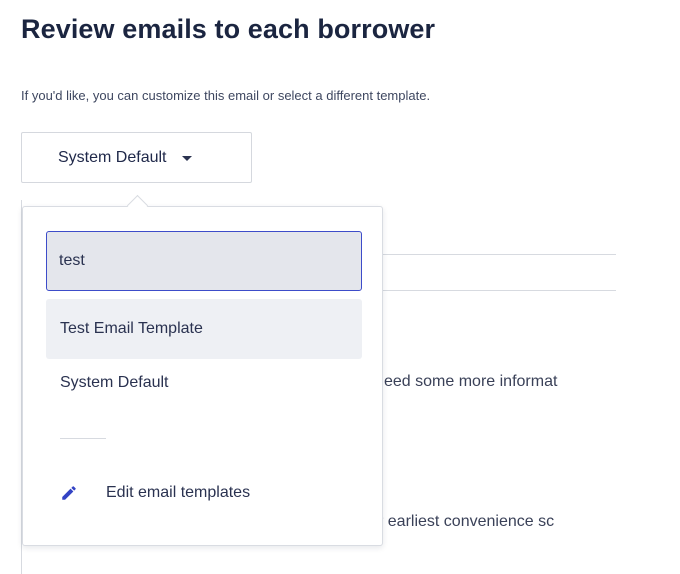 This screenshot has width=680, height=574. Describe the element at coordinates (187, 158) in the screenshot. I see `caret-down-icon` at that location.